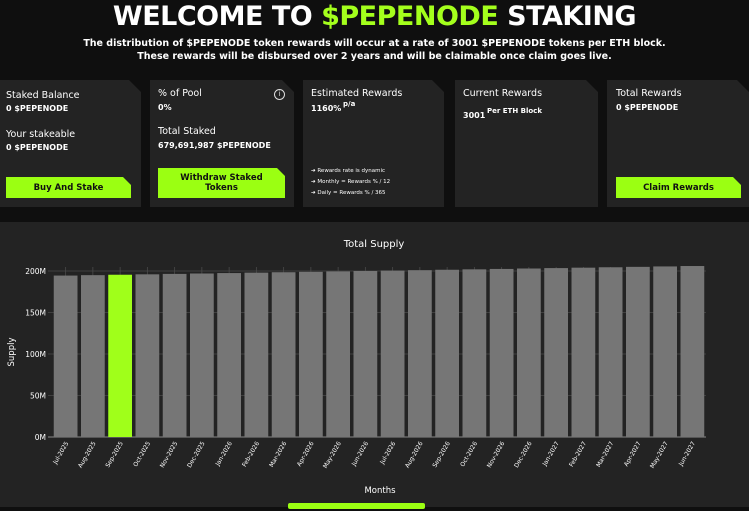 This screenshot has width=749, height=511. Describe the element at coordinates (38, 396) in the screenshot. I see `y-tick-label: 50M` at that location.